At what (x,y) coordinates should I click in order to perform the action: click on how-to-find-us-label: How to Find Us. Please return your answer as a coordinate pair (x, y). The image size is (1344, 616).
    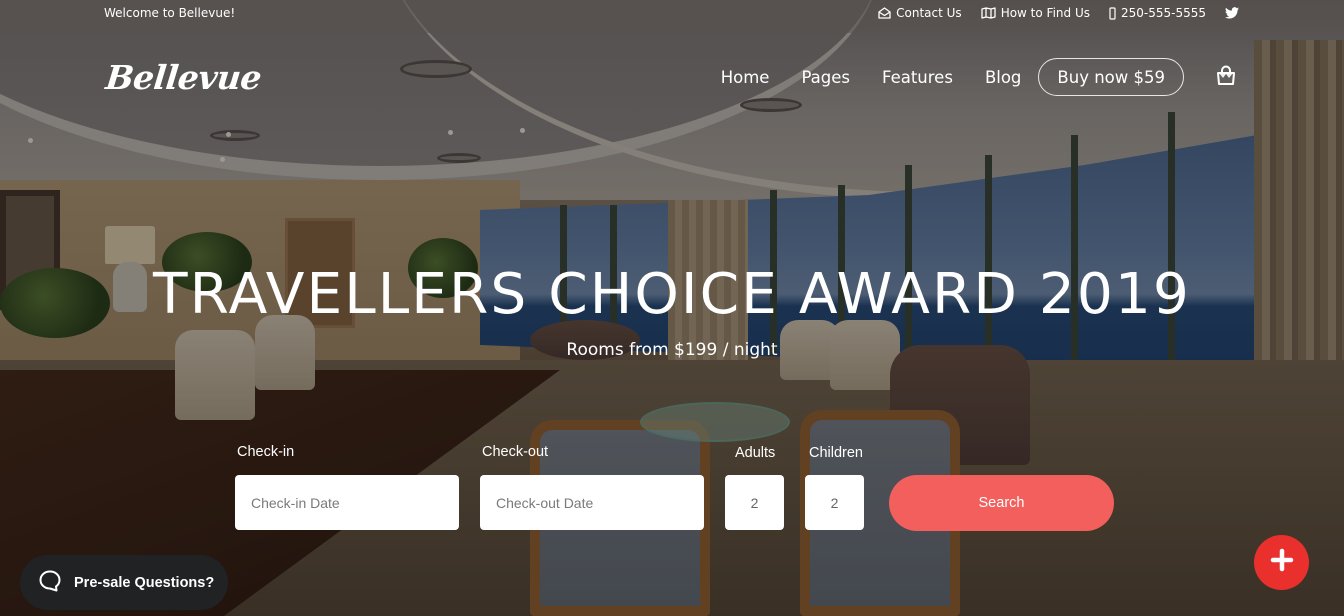
    Looking at the image, I should click on (1045, 13).